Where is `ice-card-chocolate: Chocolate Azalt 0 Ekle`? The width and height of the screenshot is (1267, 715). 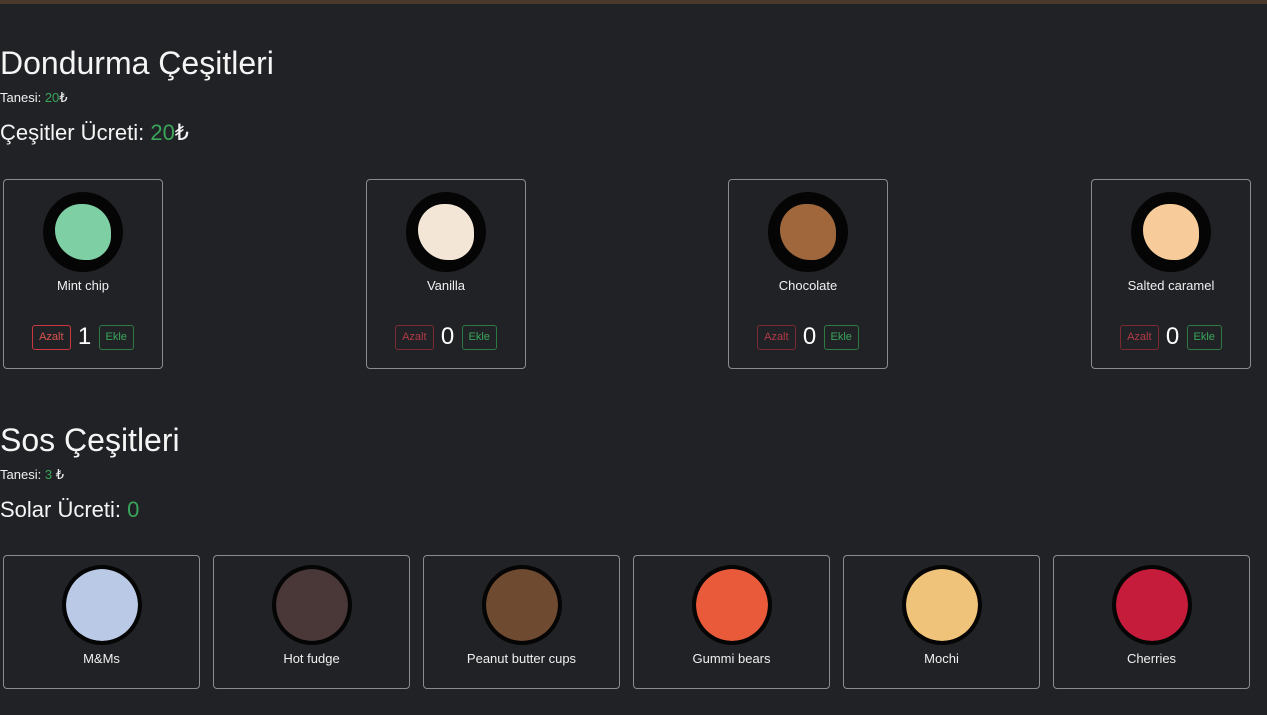 ice-card-chocolate: Chocolate Azalt 0 Ekle is located at coordinates (808, 274).